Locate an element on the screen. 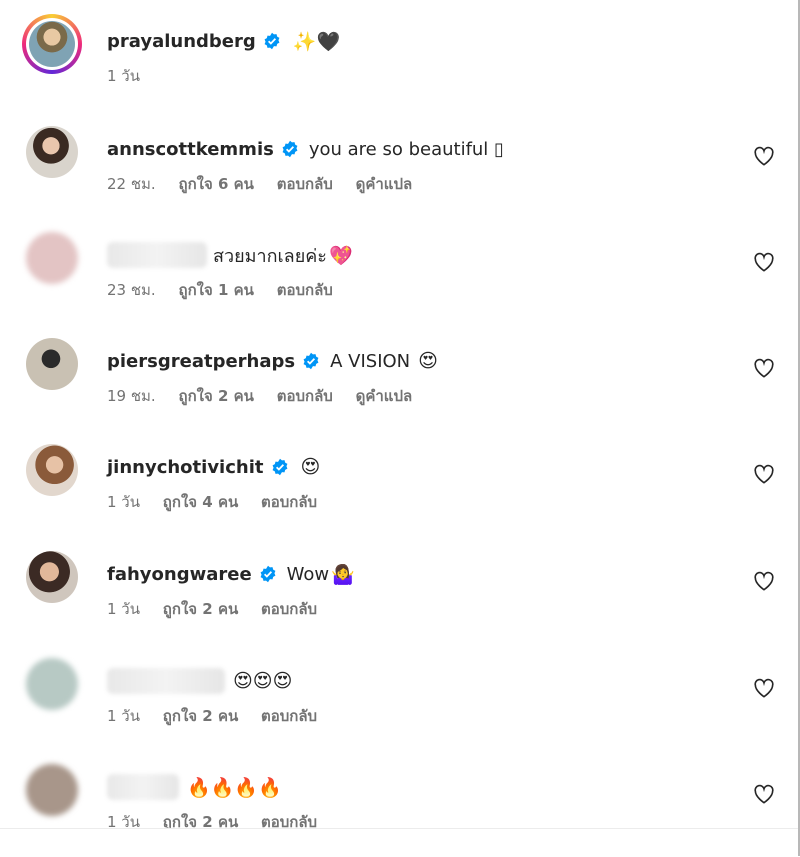  comment-text: A VISION is located at coordinates (370, 361).